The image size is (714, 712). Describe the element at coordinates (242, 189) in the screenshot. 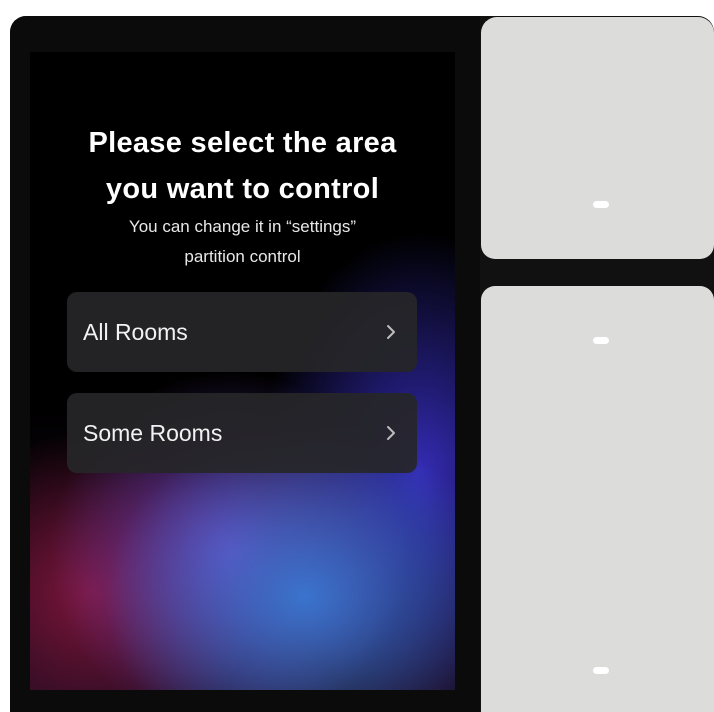

I see `page-title-line-2: you want to control` at that location.